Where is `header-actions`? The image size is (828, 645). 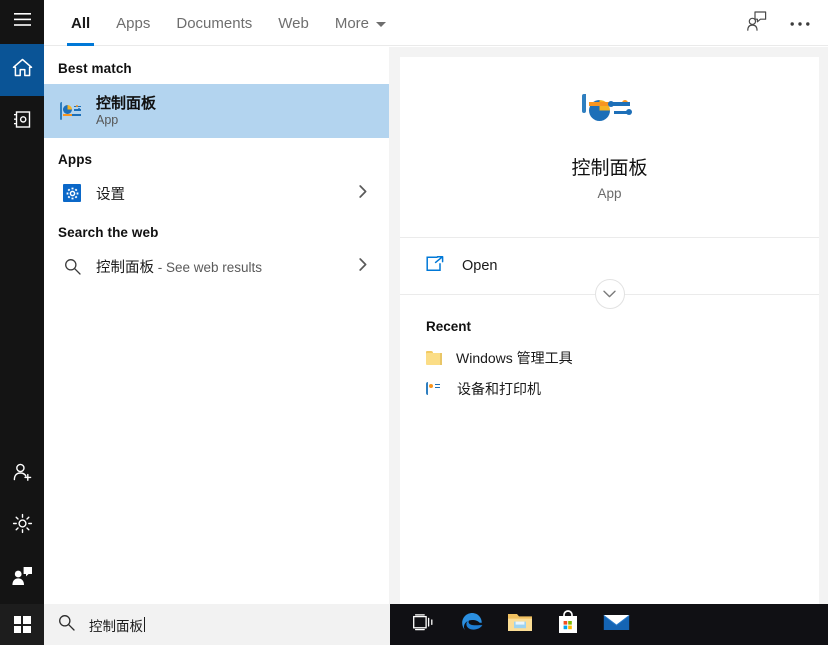 header-actions is located at coordinates (778, 23).